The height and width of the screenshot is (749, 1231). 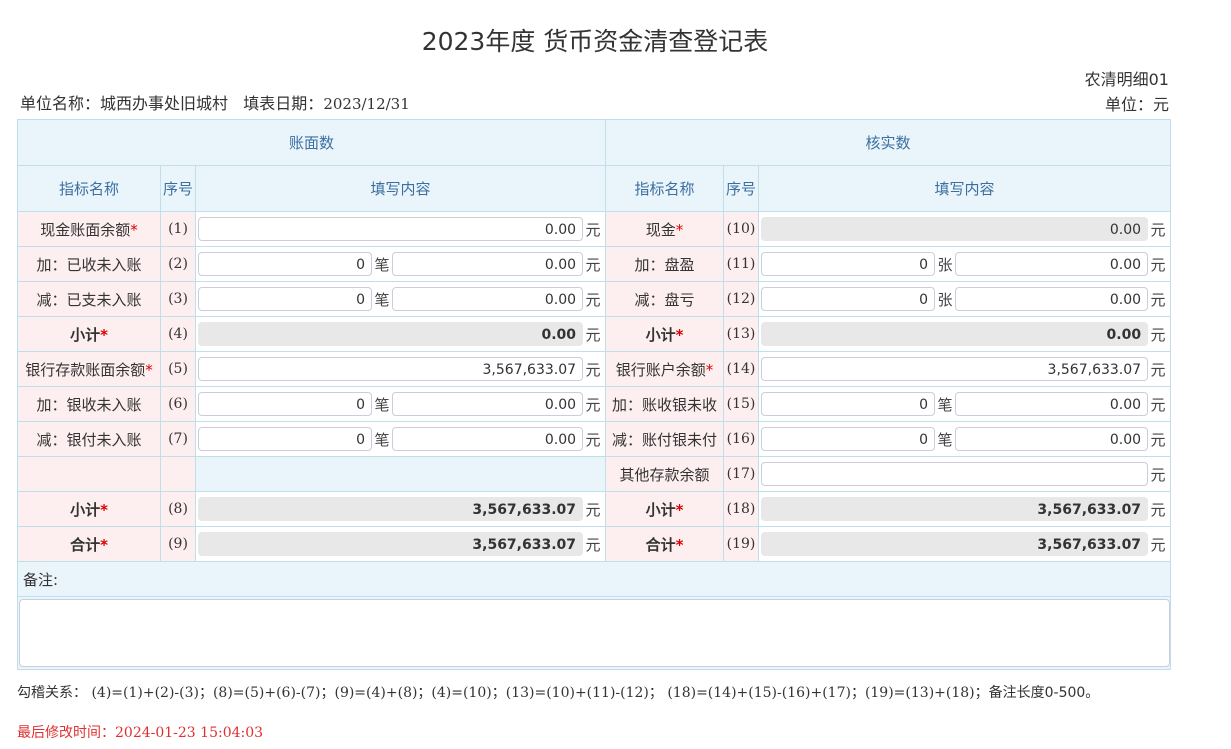 I want to click on book-received-amount-input: 0.00, so click(x=1052, y=404).